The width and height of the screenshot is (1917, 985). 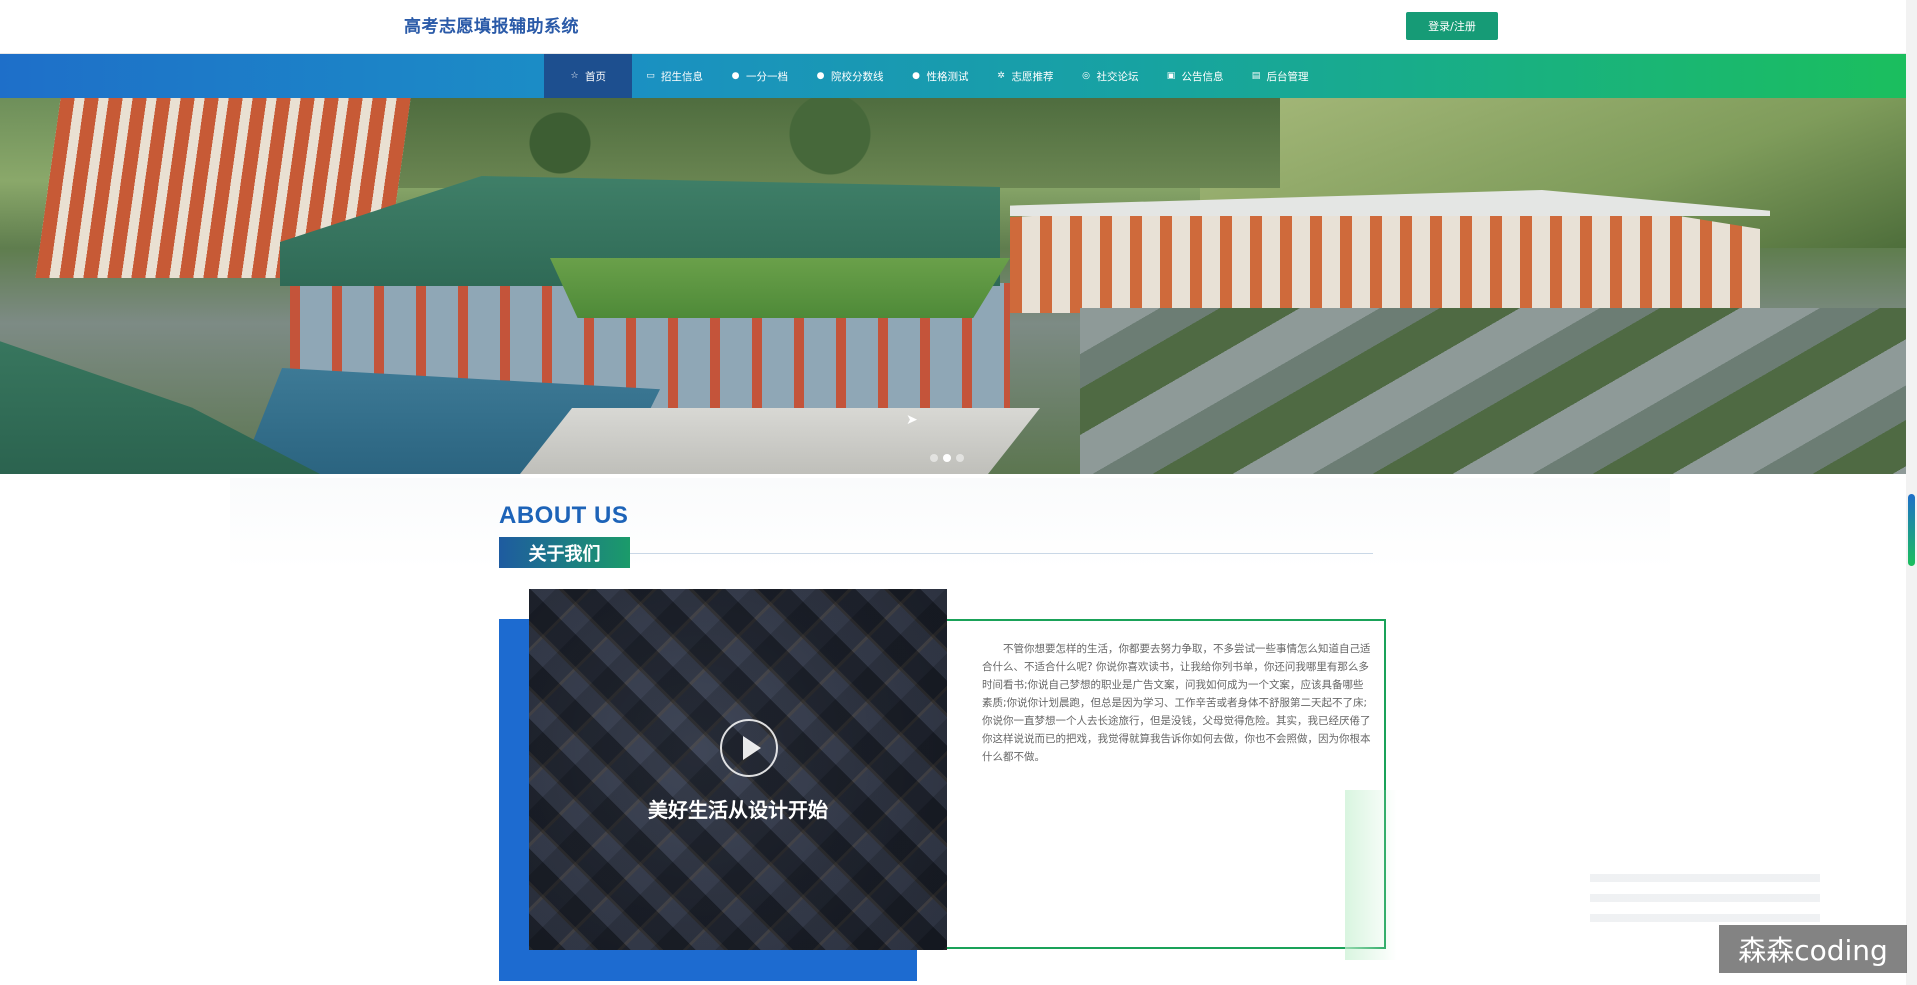 What do you see at coordinates (912, 419) in the screenshot?
I see `mouse-cursor-icon: ➤` at bounding box center [912, 419].